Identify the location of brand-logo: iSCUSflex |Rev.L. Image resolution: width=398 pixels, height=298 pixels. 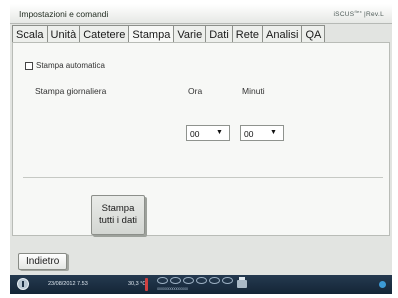
(358, 13).